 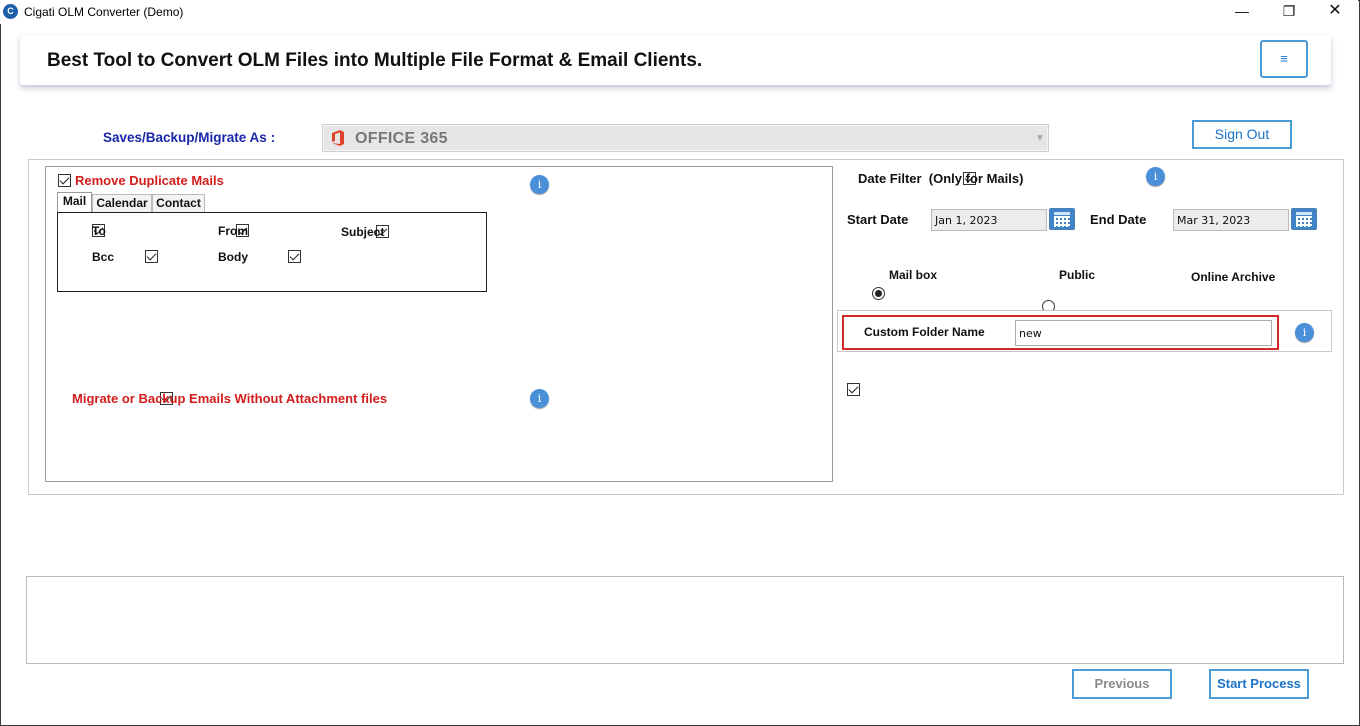 I want to click on remove-duplicates-checkbox, so click(x=64, y=180).